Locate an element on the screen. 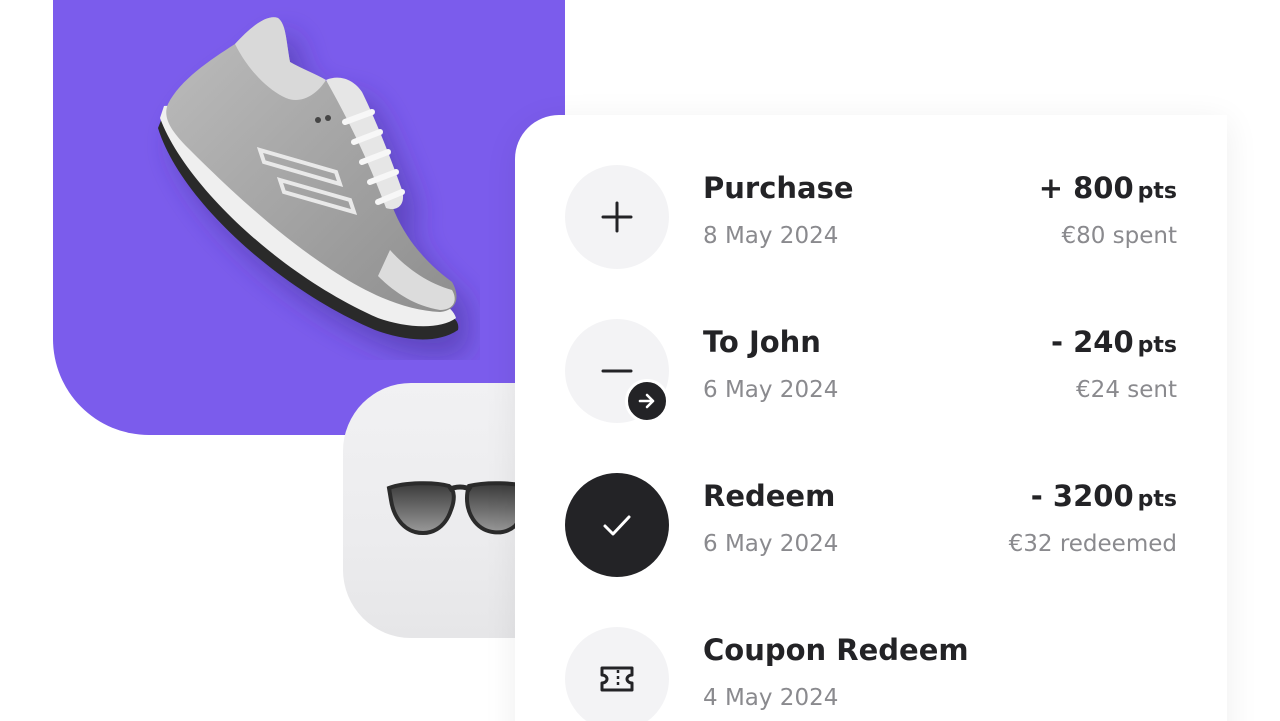 Image resolution: width=1280 pixels, height=721 pixels. transaction-row: Redeem 6 May 2024 - 3200 pts €32 redeemed is located at coordinates (871, 525).